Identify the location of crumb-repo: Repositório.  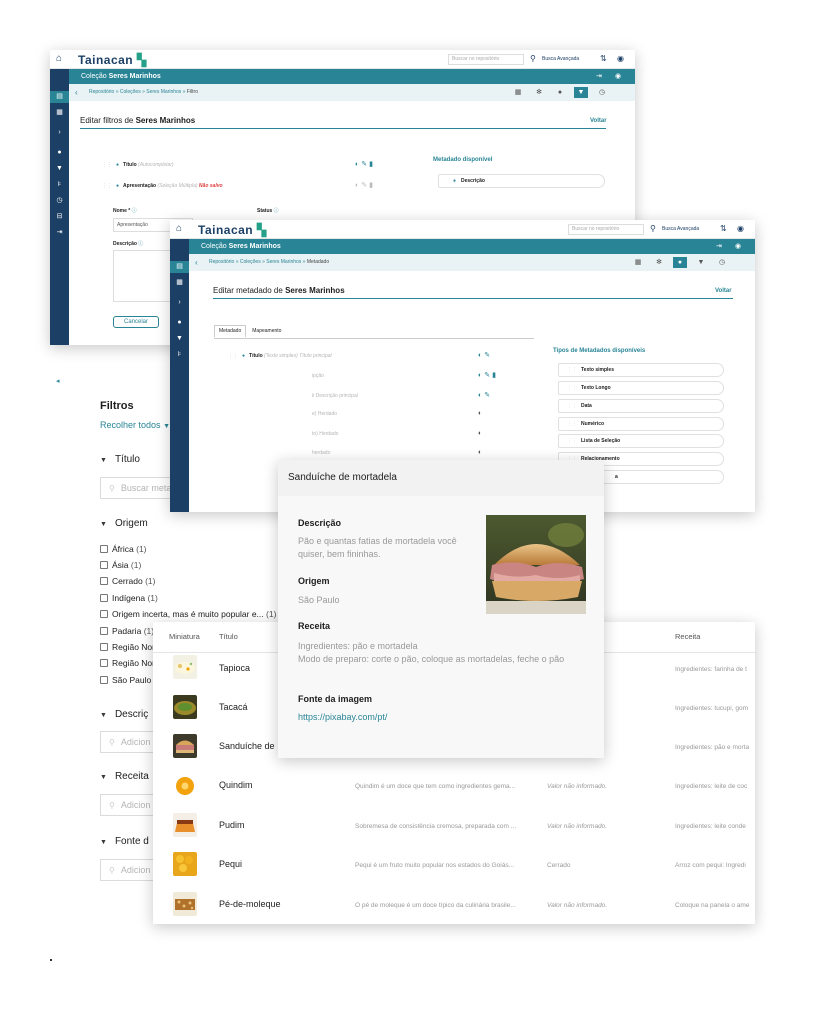
(221, 262).